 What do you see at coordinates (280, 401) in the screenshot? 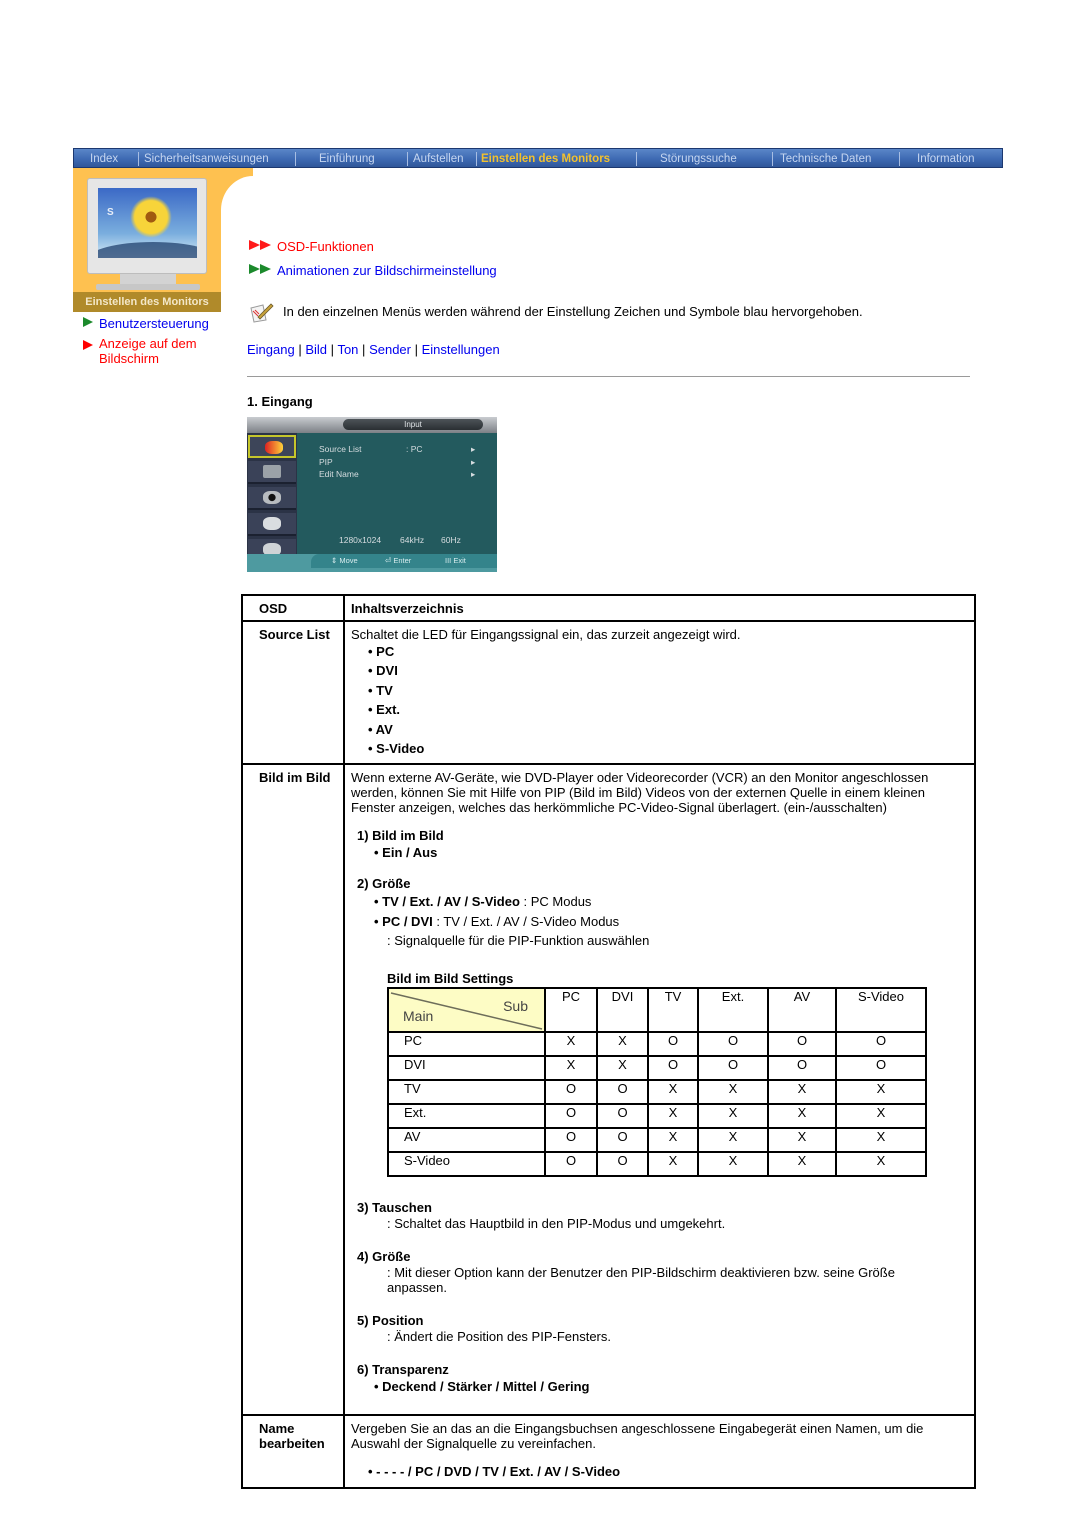
I see `section-title: 1. Eingang` at bounding box center [280, 401].